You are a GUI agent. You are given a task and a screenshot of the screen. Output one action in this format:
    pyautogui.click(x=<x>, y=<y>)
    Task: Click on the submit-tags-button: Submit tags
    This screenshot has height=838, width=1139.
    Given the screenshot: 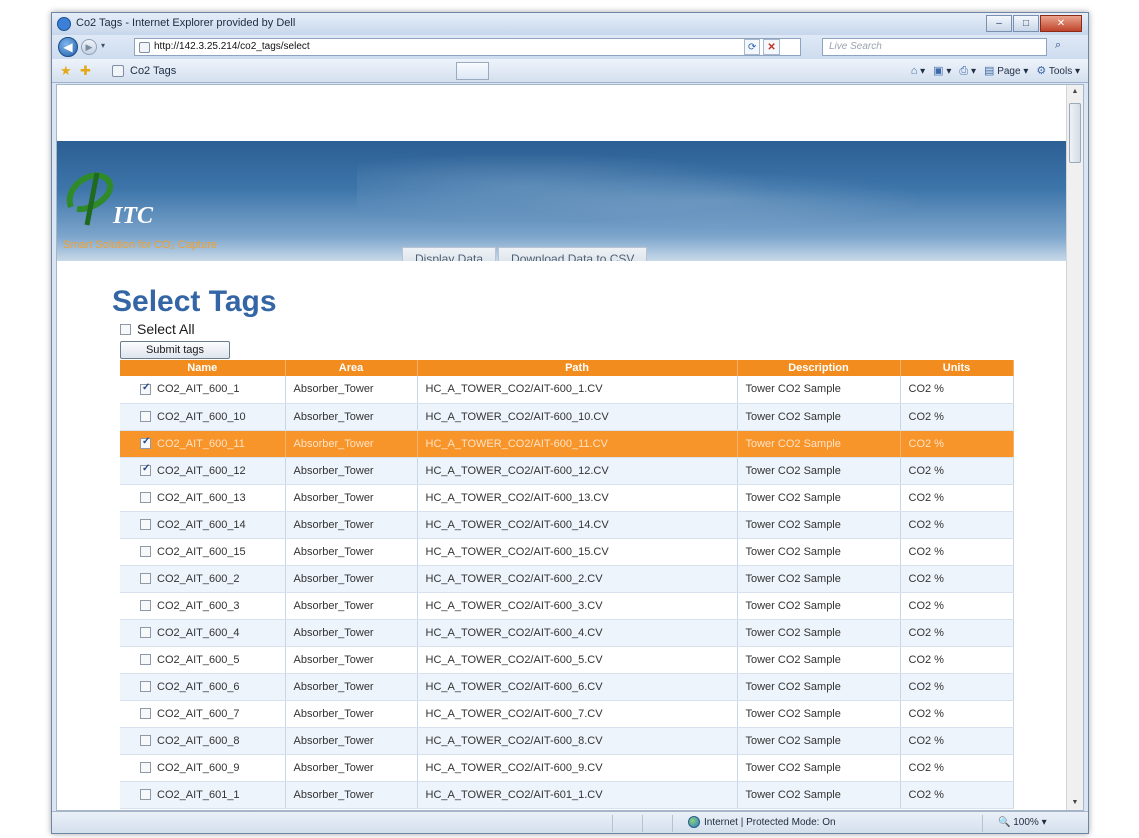 What is the action you would take?
    pyautogui.click(x=175, y=350)
    